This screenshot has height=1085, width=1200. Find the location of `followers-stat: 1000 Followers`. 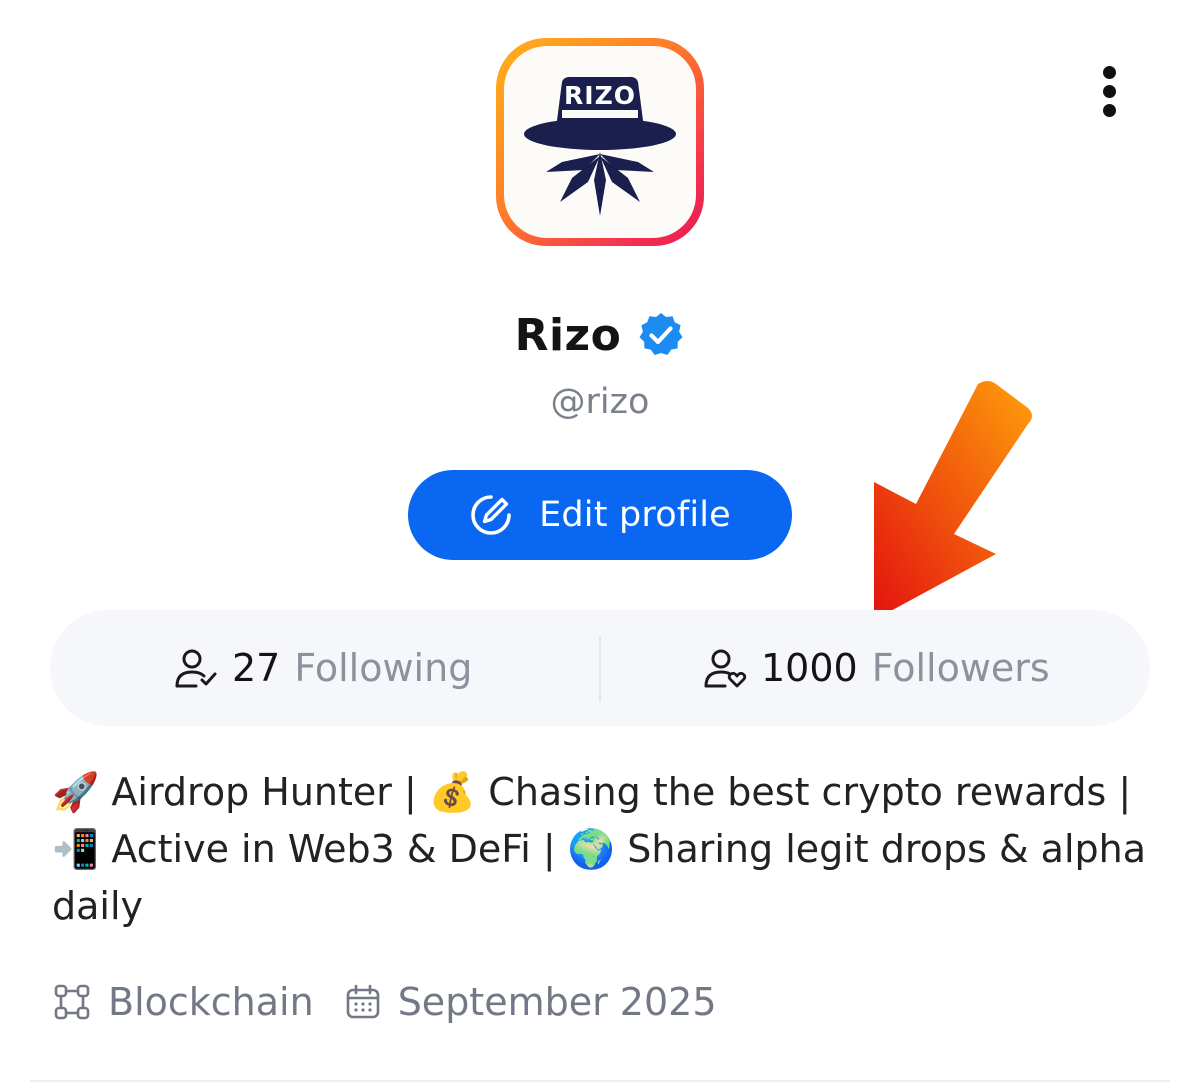

followers-stat: 1000 Followers is located at coordinates (876, 668).